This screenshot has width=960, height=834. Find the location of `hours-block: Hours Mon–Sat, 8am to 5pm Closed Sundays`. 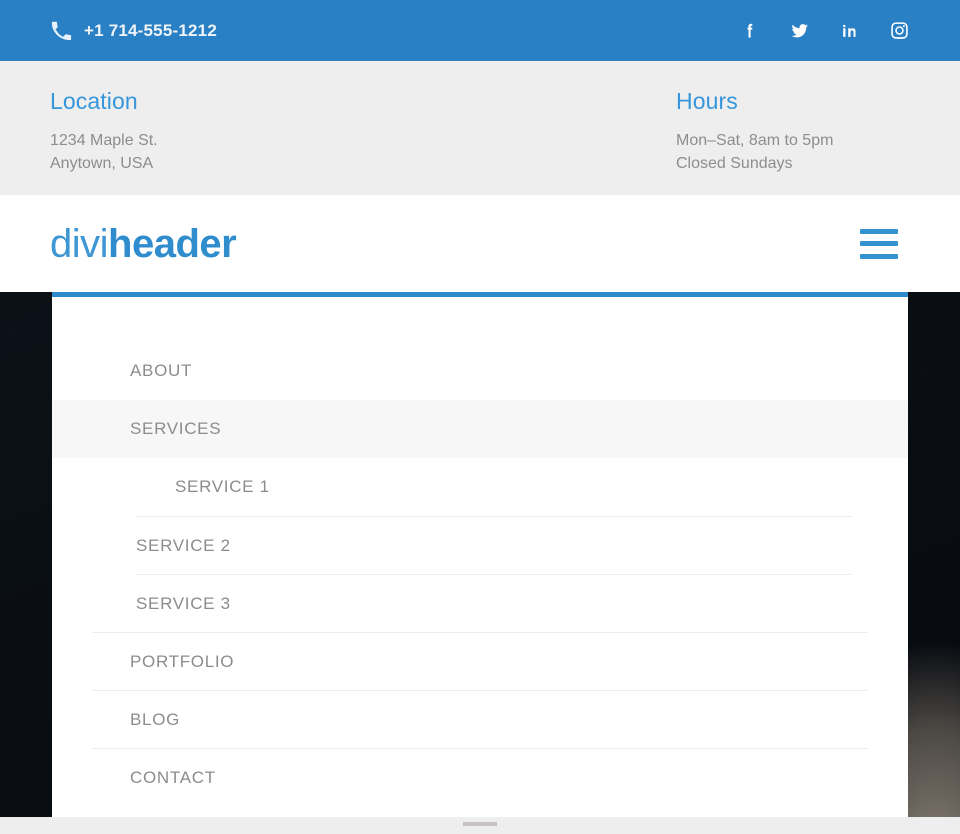

hours-block: Hours Mon–Sat, 8am to 5pm Closed Sundays is located at coordinates (695, 131).